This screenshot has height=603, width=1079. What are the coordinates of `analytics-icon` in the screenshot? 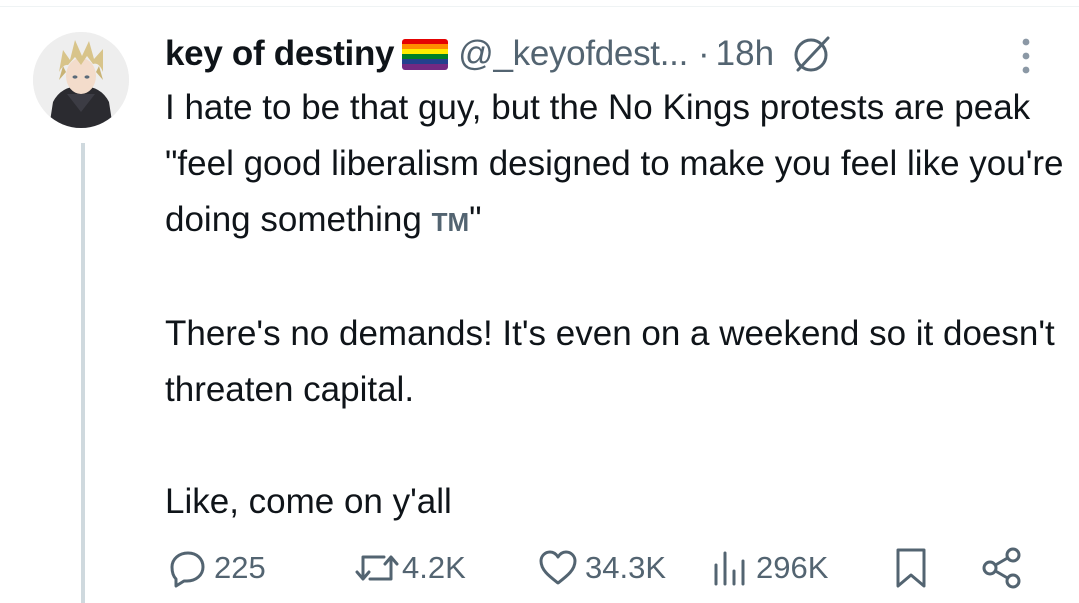 It's located at (729, 568).